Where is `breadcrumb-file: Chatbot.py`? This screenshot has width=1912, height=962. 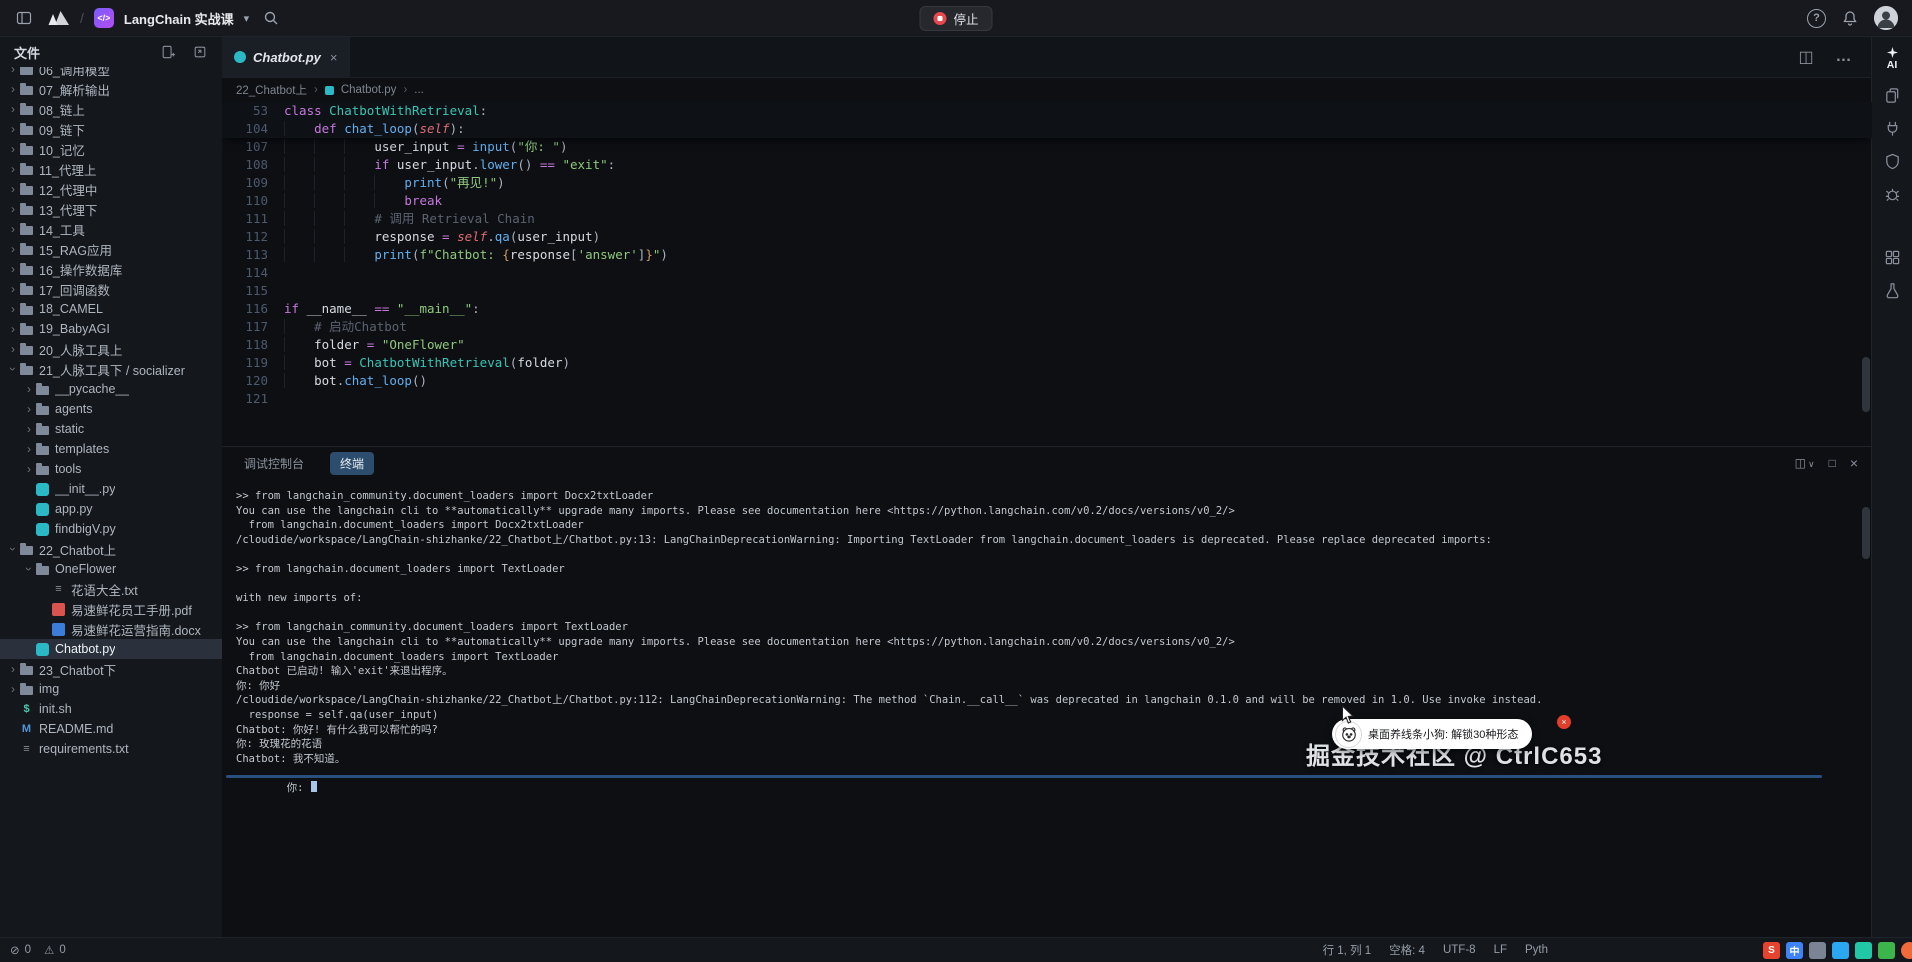 breadcrumb-file: Chatbot.py is located at coordinates (369, 90).